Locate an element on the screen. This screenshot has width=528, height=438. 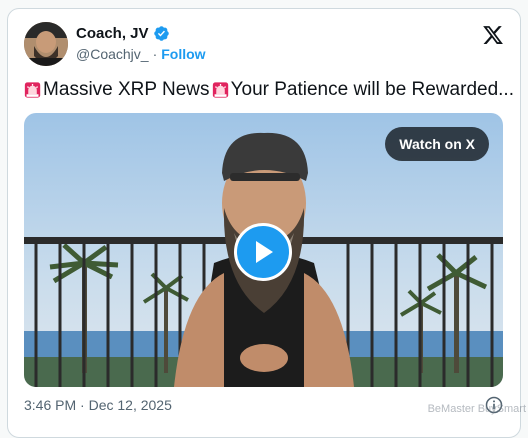
post-text-part1: Massive XRP News is located at coordinates (126, 89).